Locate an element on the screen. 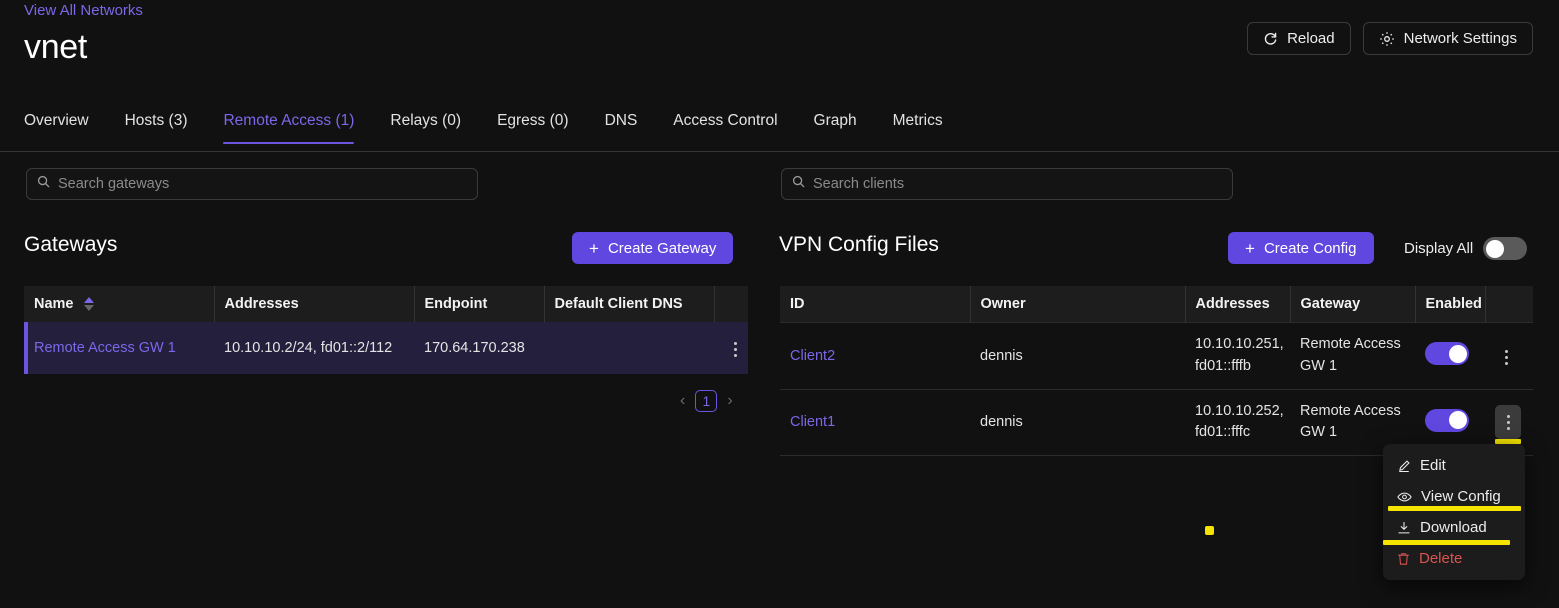 The width and height of the screenshot is (1559, 608). create-gateway-label: Create Gateway is located at coordinates (662, 248).